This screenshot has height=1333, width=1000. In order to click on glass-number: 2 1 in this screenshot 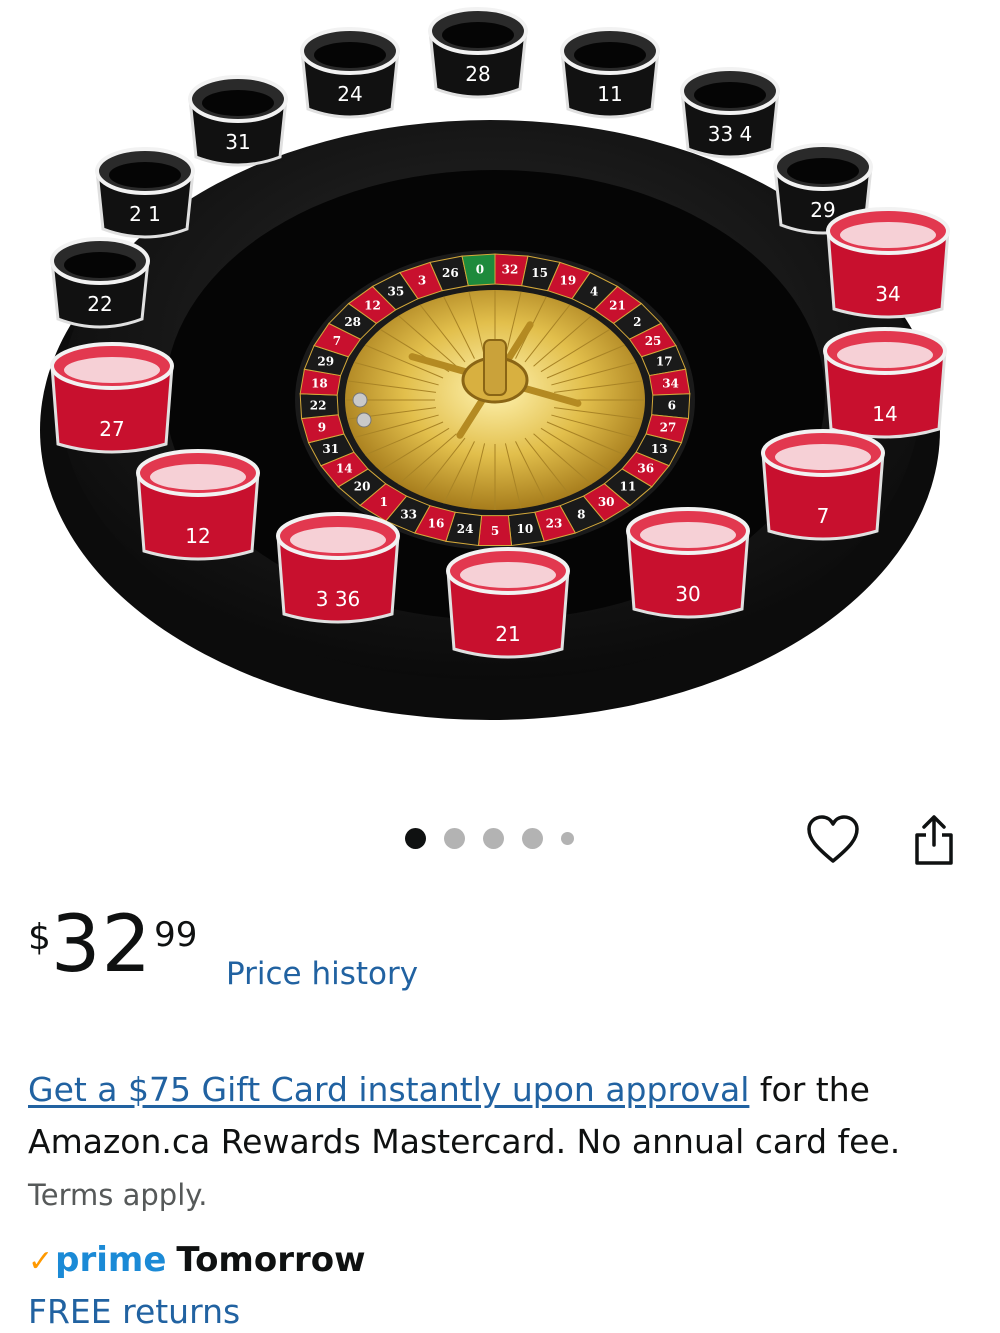, I will do `click(145, 214)`.